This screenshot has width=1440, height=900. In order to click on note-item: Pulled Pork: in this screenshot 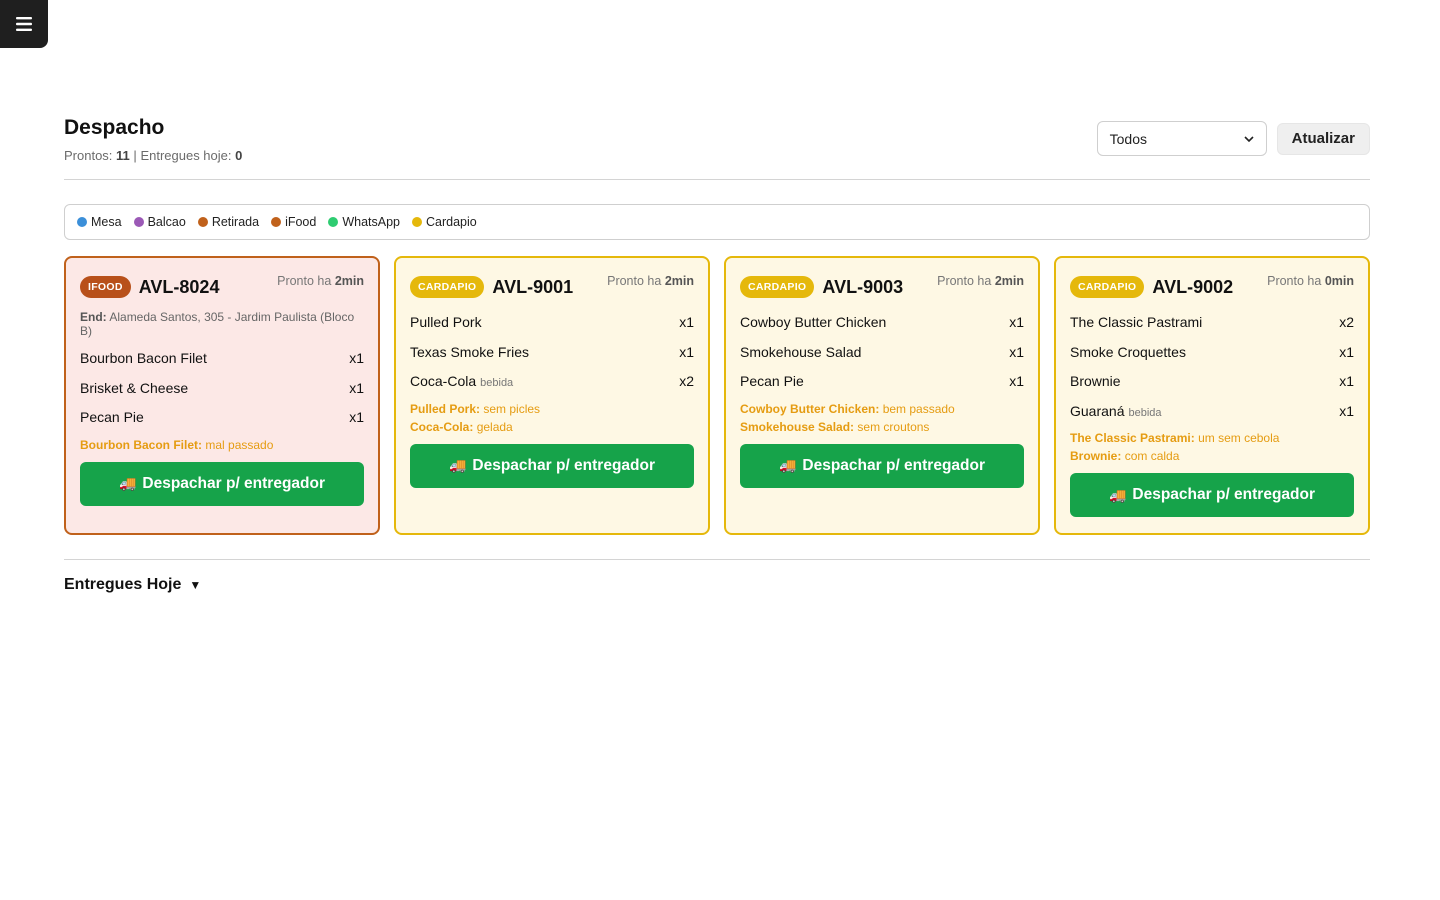, I will do `click(445, 408)`.